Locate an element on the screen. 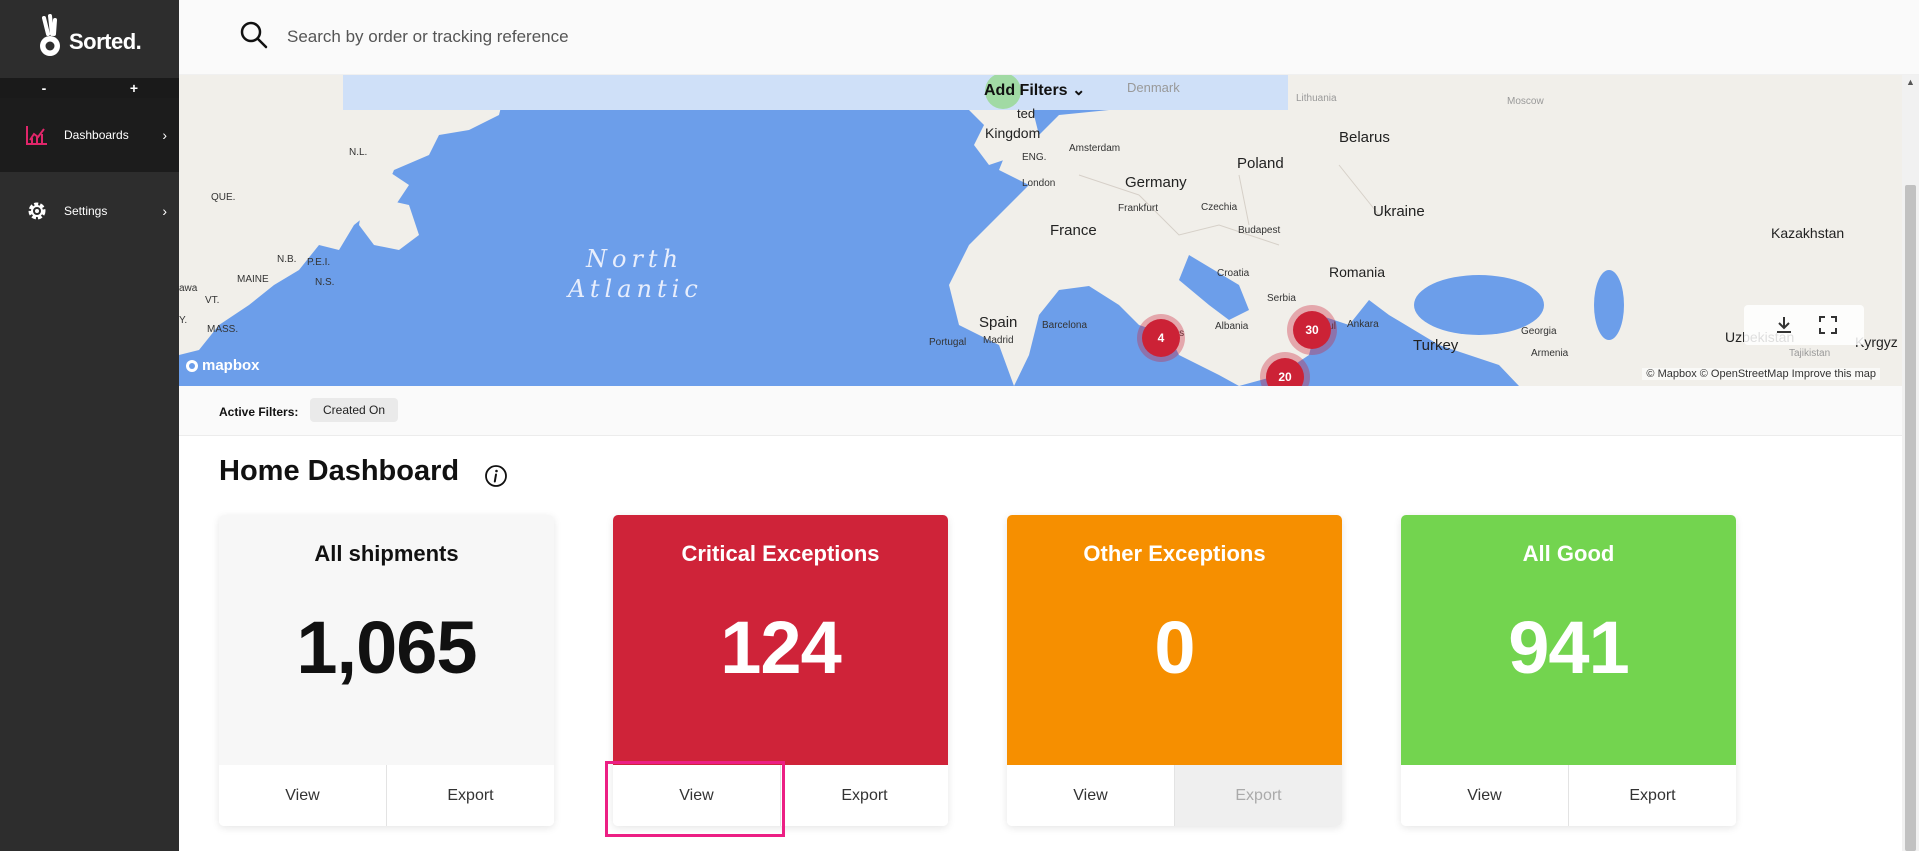 Image resolution: width=1919 pixels, height=851 pixels. active-filters-bar: Active Filters: Created On is located at coordinates (1040, 411).